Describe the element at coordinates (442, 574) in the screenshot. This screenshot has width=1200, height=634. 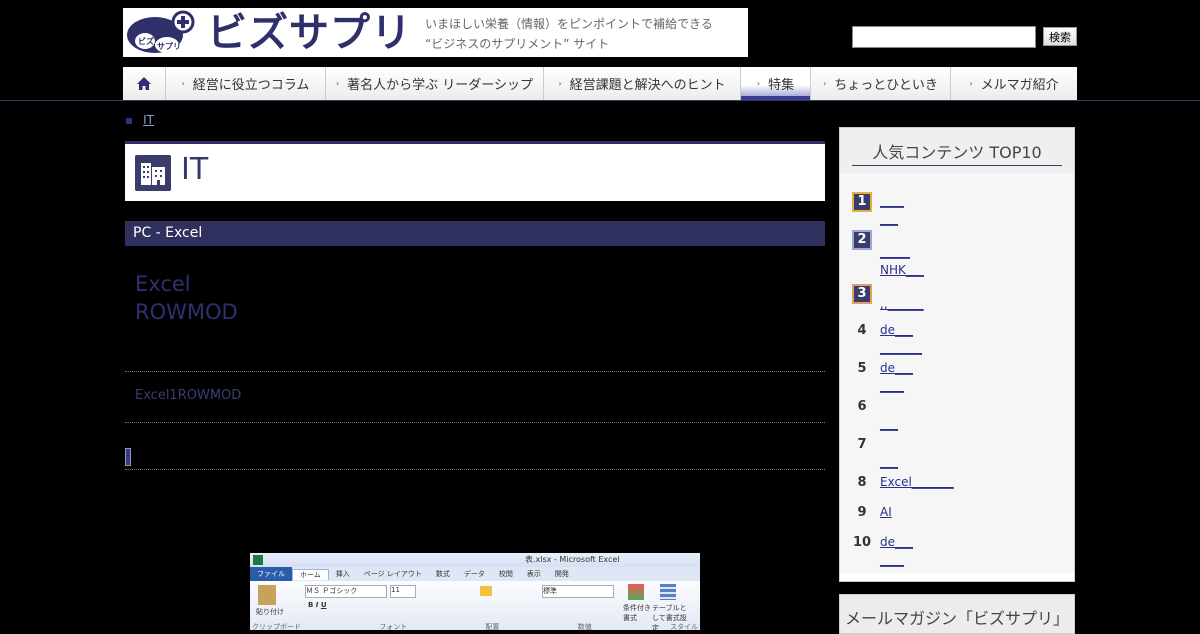
I see `excel-tab: 数式` at that location.